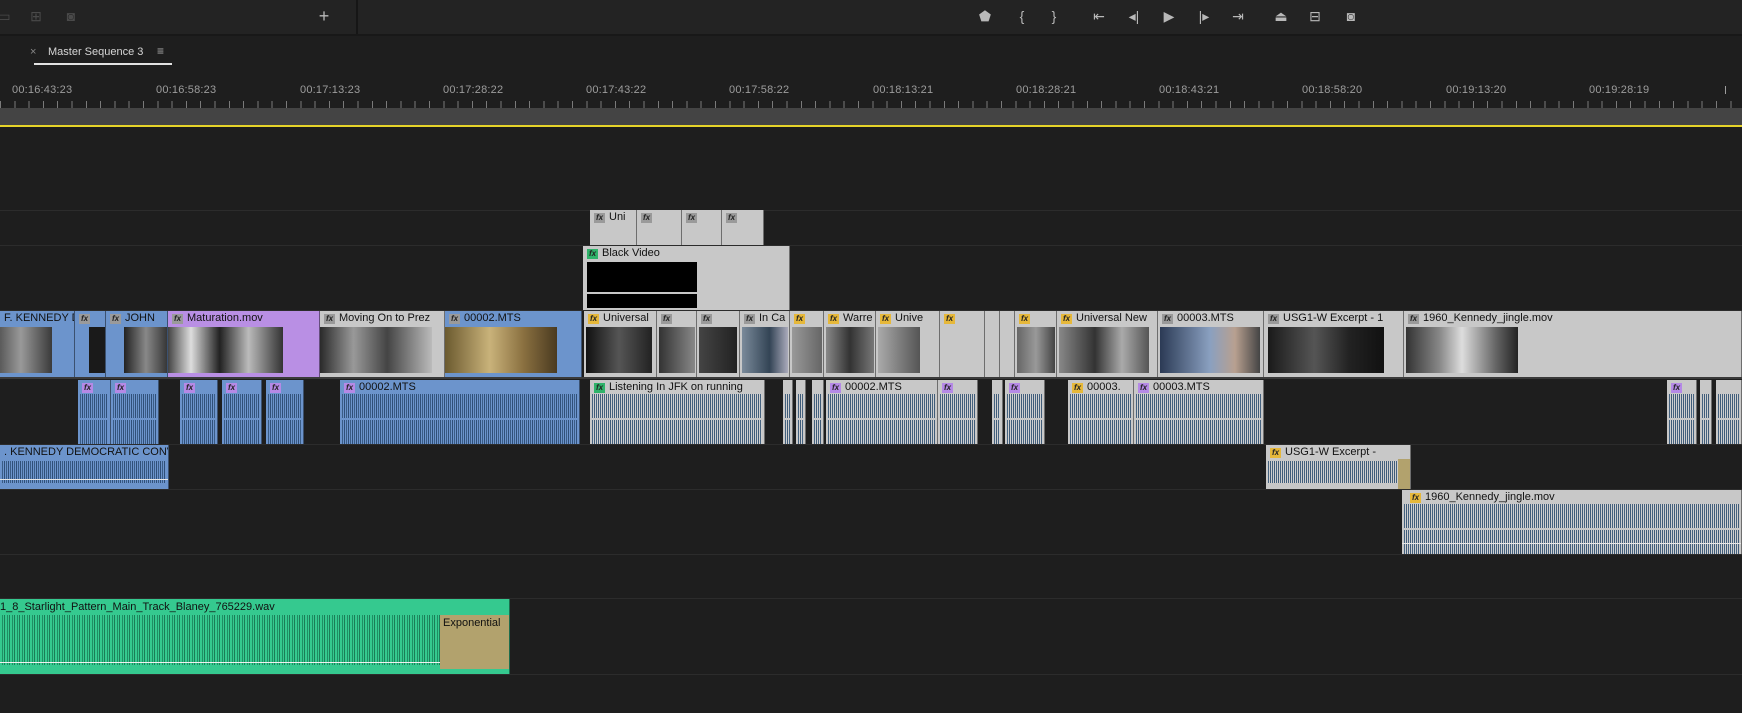 This screenshot has height=713, width=1742. Describe the element at coordinates (1189, 90) in the screenshot. I see `timecode-label: 00:18:43:21` at that location.